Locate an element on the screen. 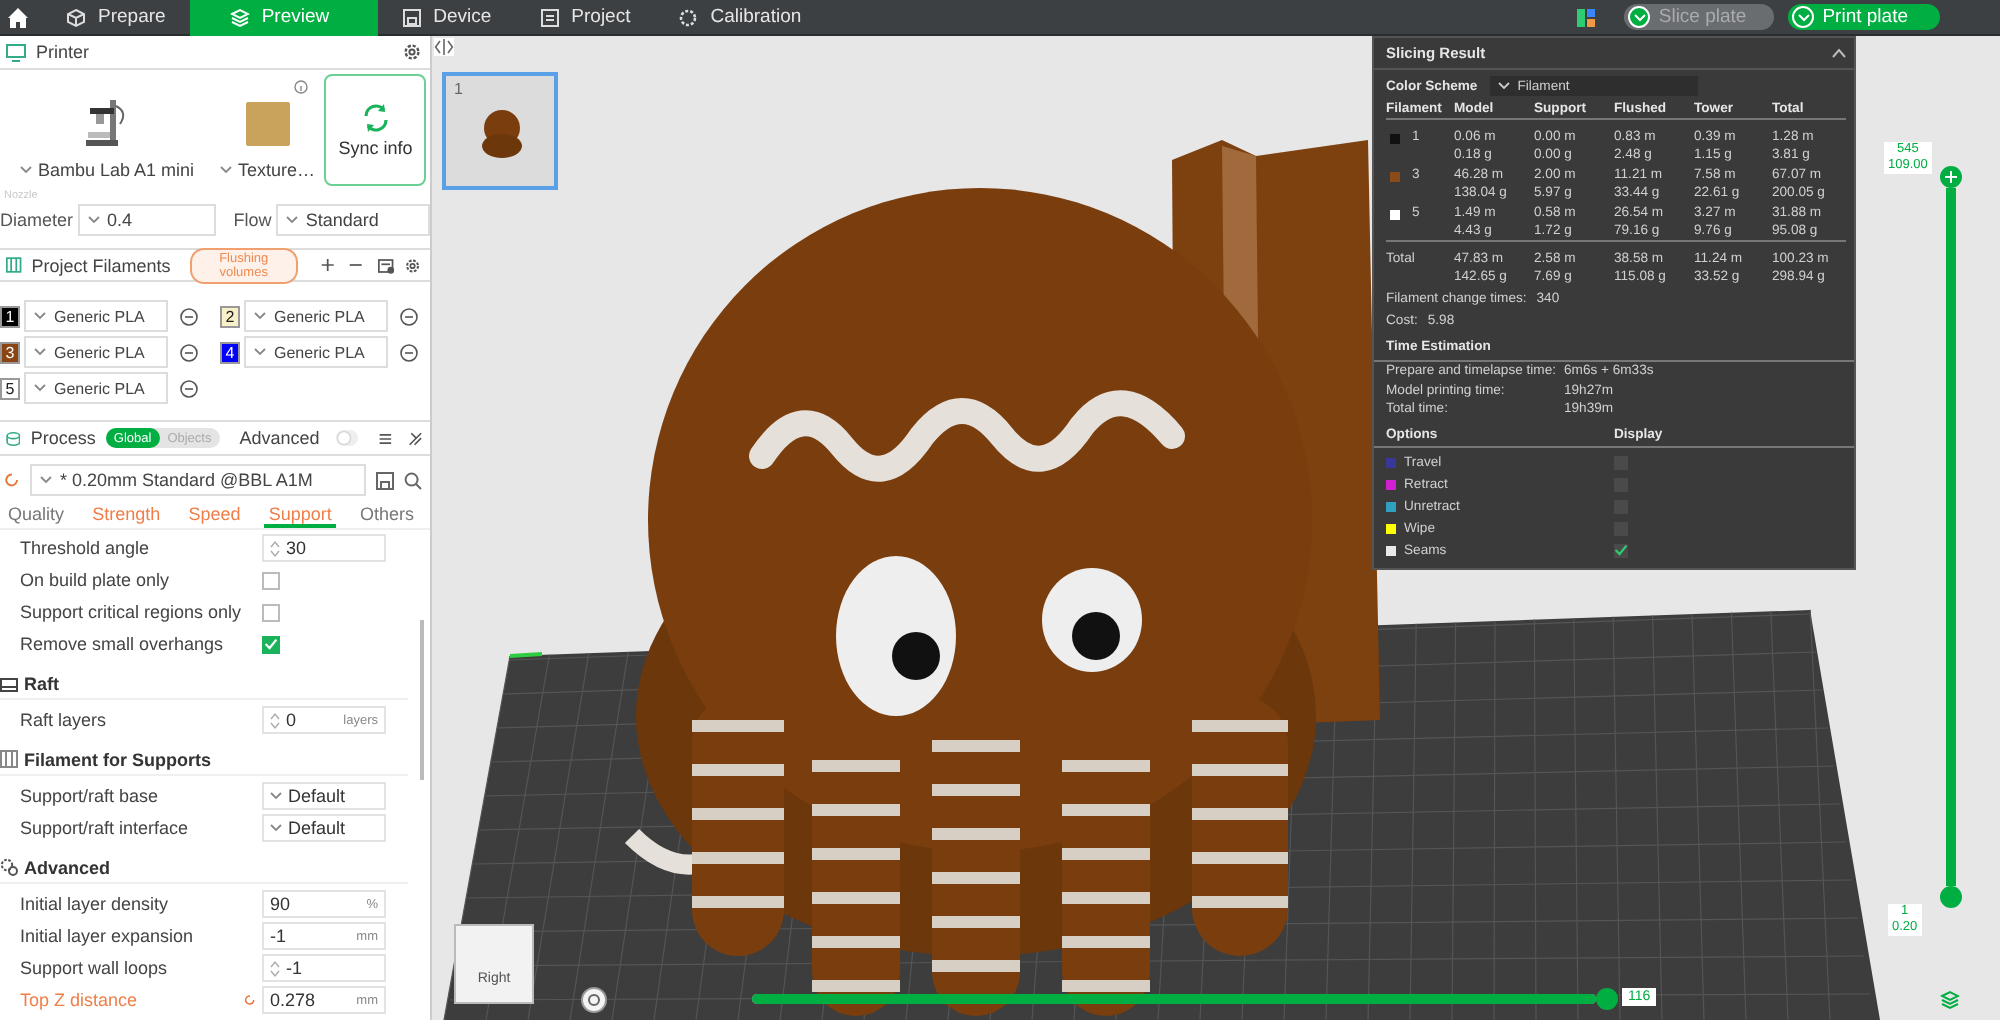 This screenshot has height=1020, width=2000. filament-number: 3 is located at coordinates (10, 352).